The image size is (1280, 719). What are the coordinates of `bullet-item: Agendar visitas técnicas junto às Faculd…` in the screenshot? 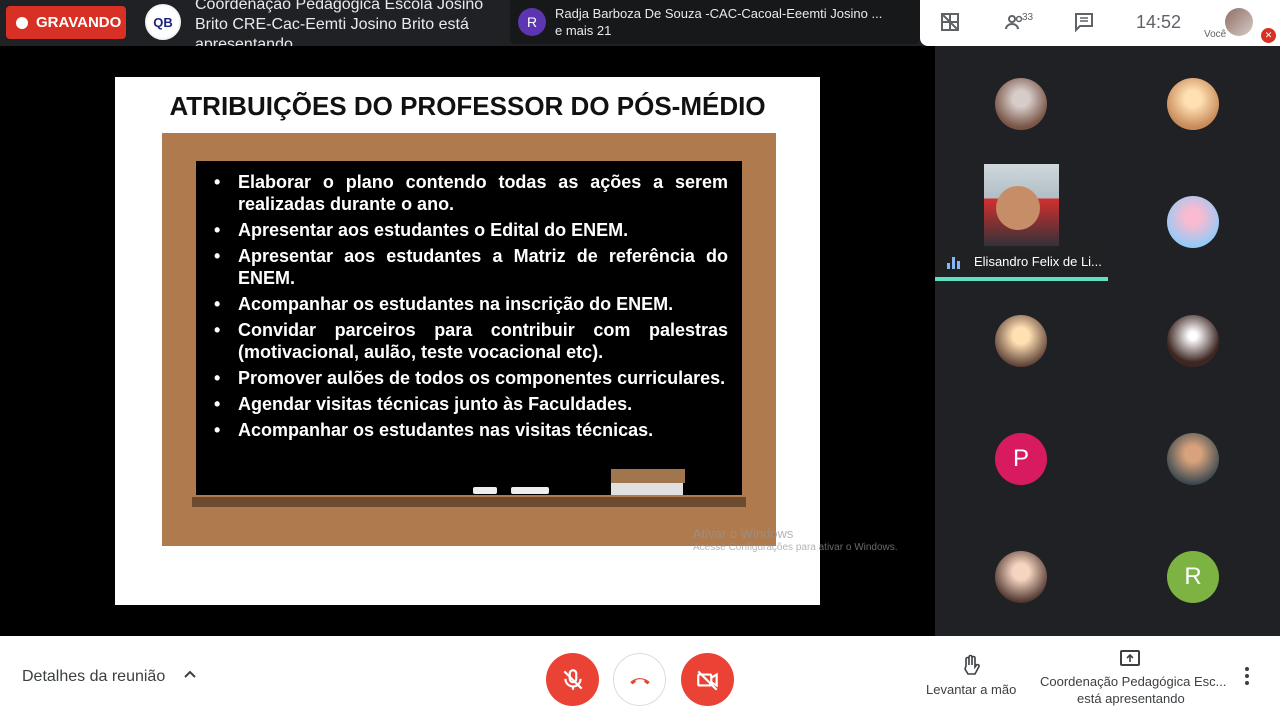 It's located at (471, 404).